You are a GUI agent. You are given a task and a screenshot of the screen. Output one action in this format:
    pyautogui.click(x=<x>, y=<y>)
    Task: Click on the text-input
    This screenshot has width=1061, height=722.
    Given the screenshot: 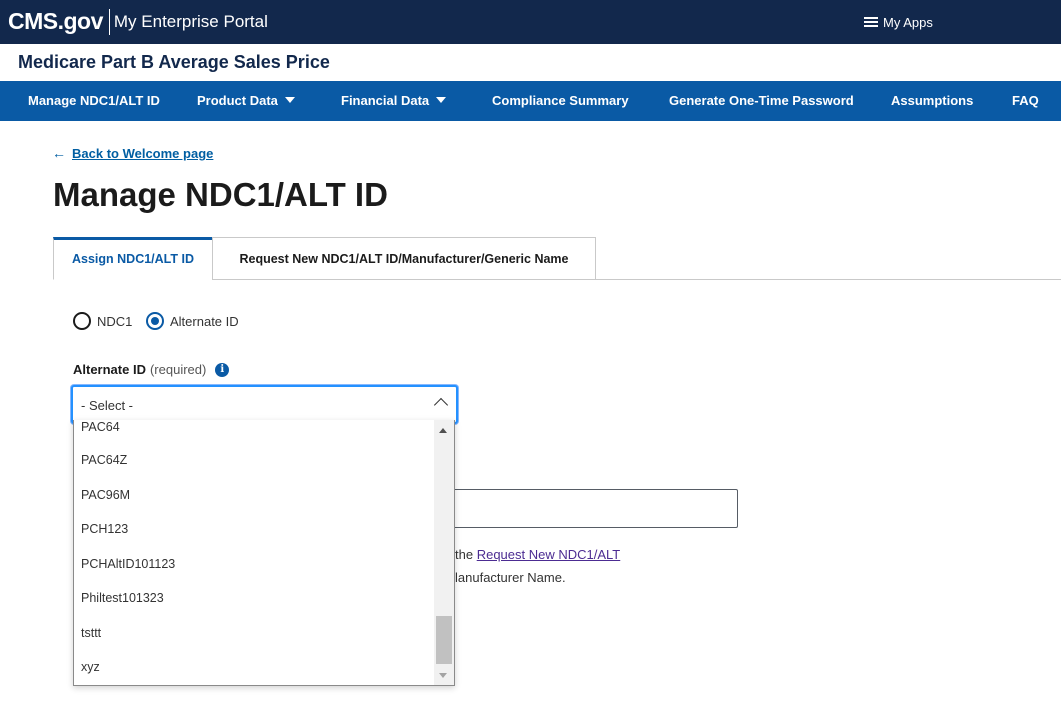 What is the action you would take?
    pyautogui.click(x=589, y=508)
    